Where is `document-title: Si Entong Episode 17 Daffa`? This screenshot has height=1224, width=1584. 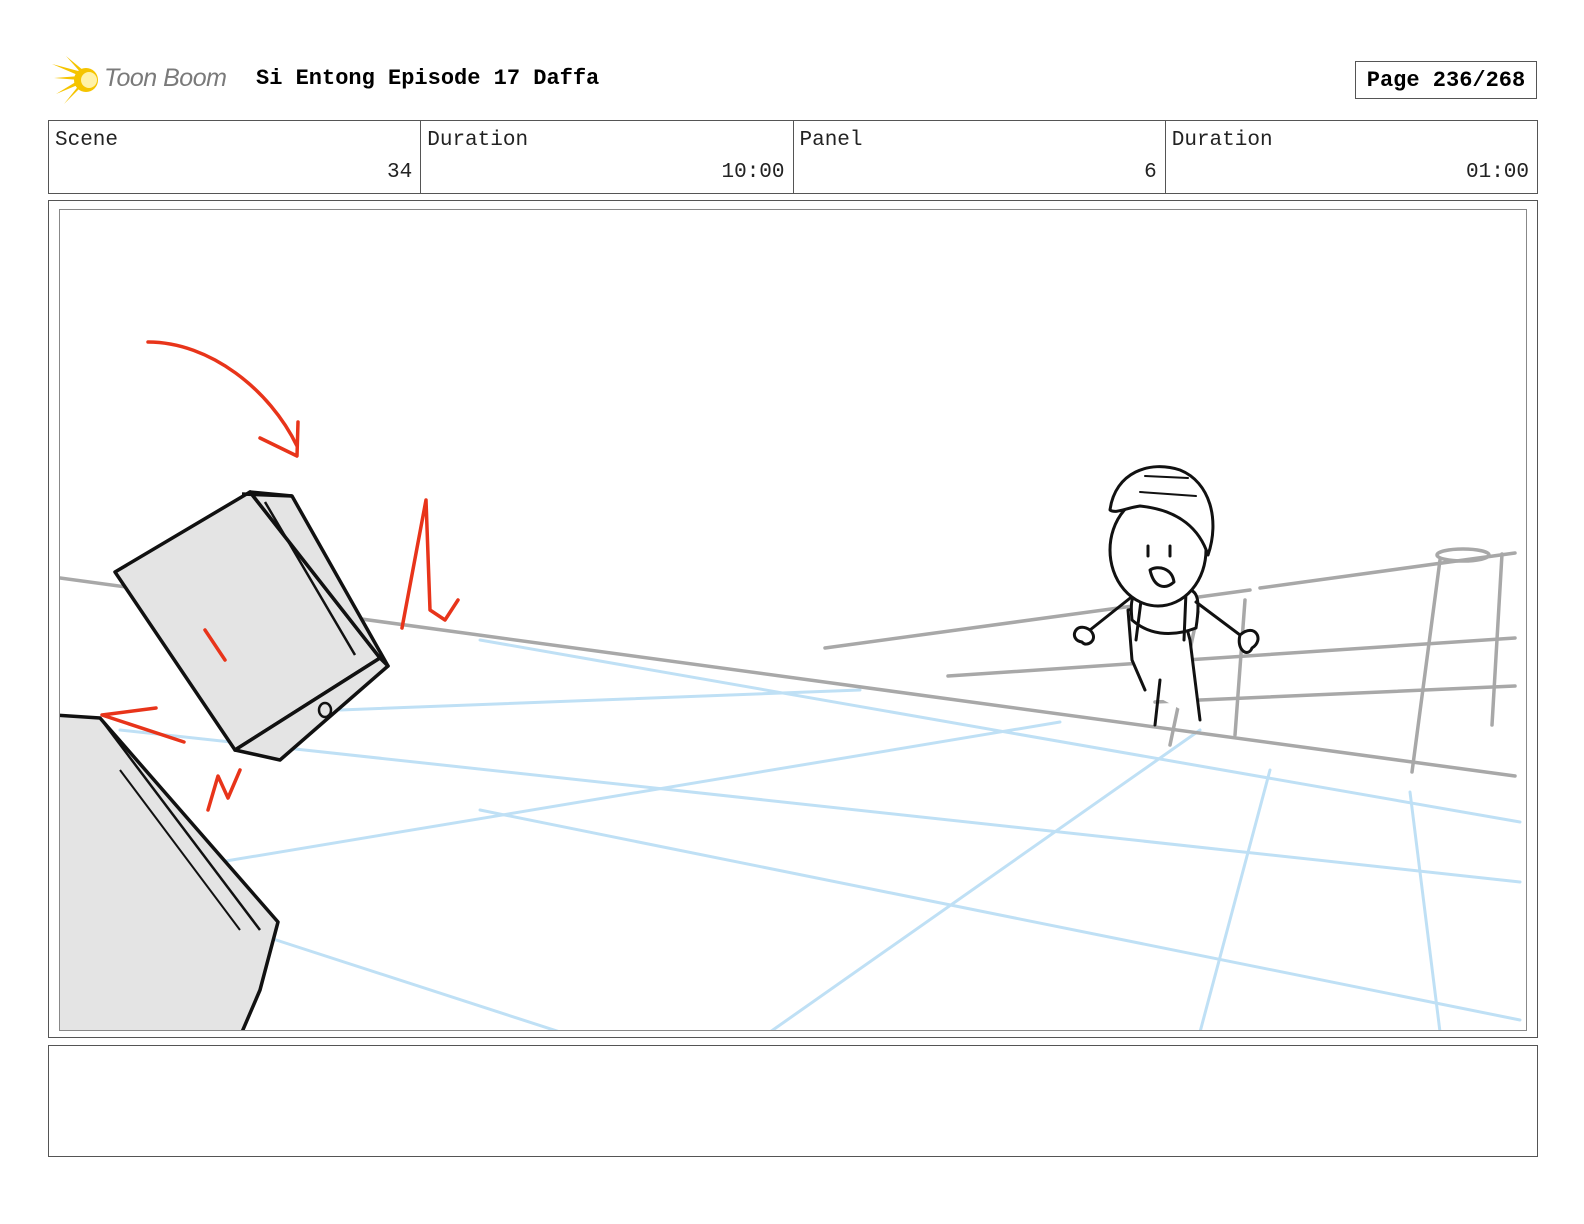 document-title: Si Entong Episode 17 Daffa is located at coordinates (428, 78).